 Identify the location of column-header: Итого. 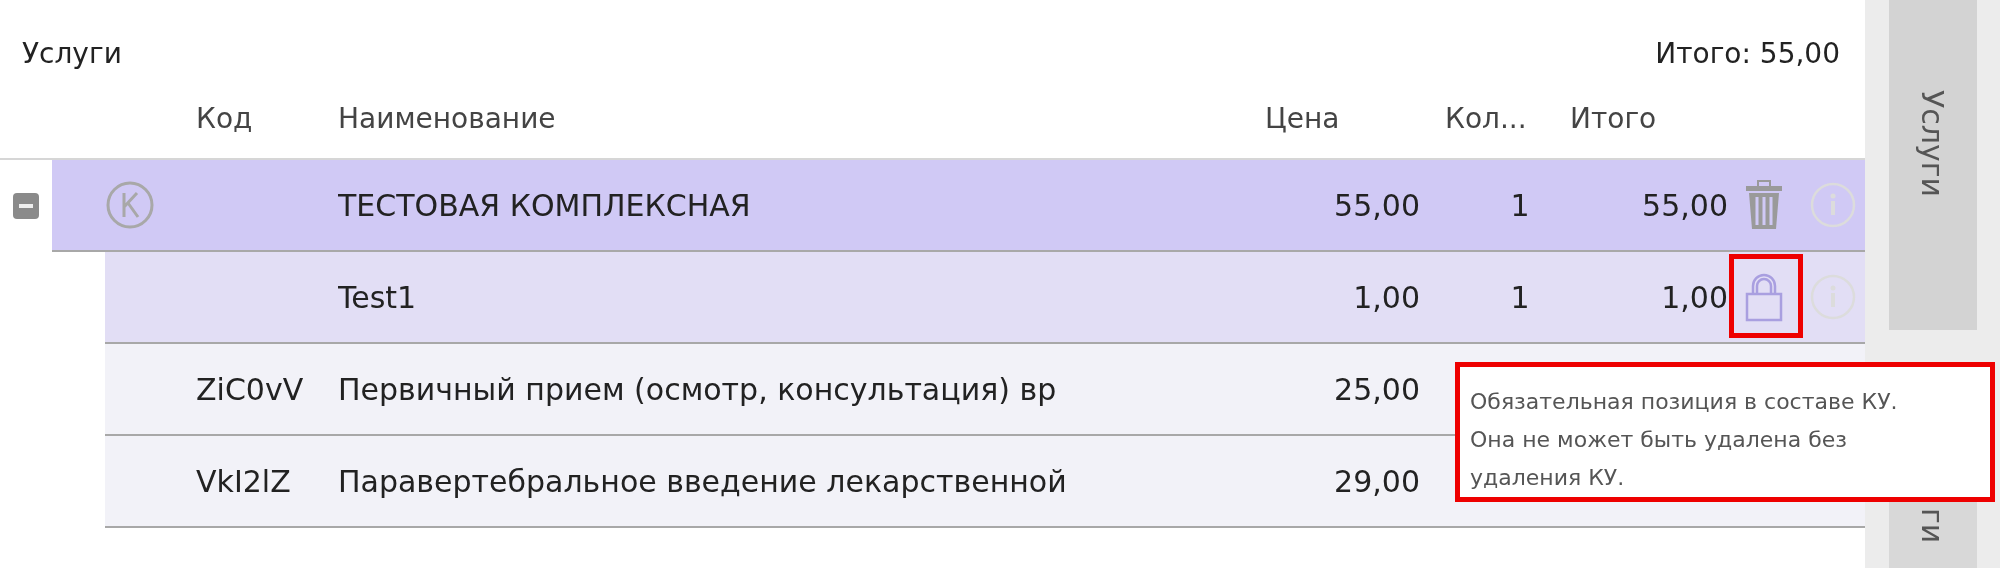
(1613, 118).